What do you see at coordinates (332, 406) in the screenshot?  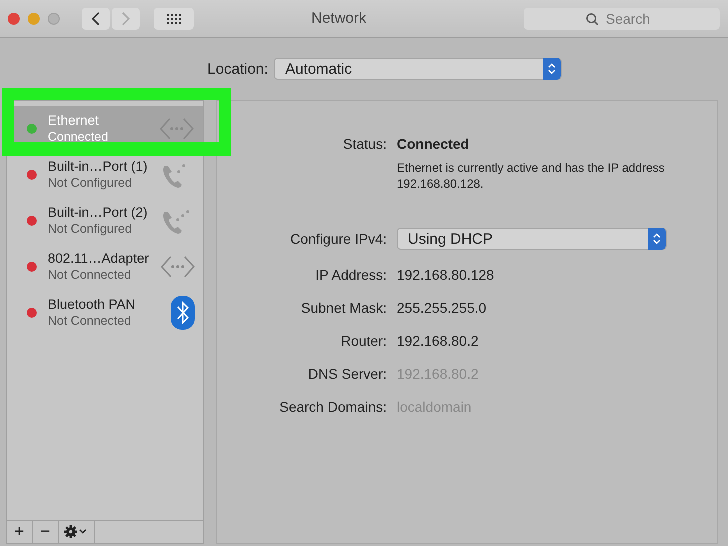 I see `field-label: Search Domains:` at bounding box center [332, 406].